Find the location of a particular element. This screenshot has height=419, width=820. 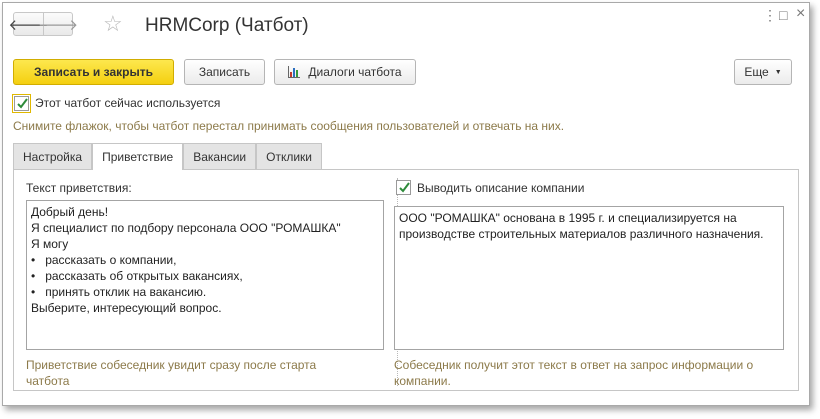

chatbot-active-label: Этот чатбот сейчас используется is located at coordinates (128, 103).